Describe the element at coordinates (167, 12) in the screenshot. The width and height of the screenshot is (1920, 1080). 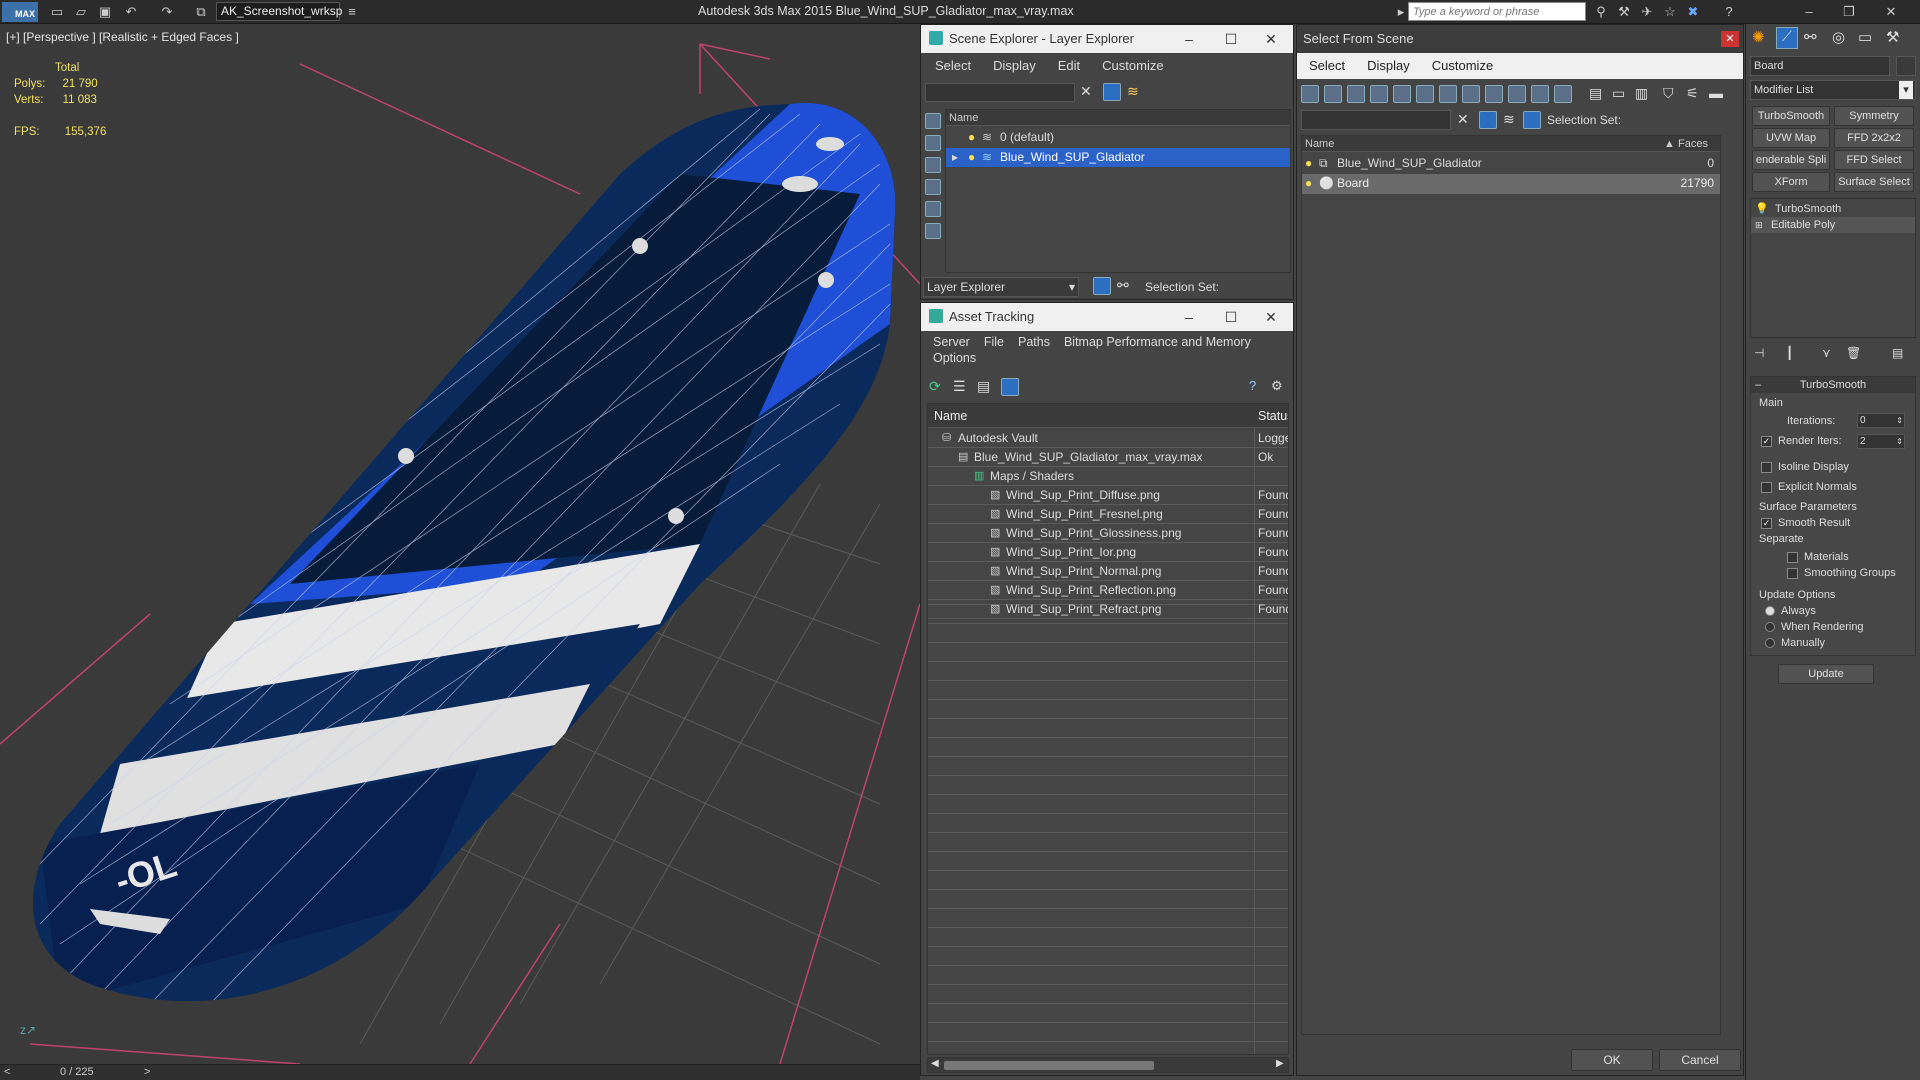
I see `redo-icon: ↷` at that location.